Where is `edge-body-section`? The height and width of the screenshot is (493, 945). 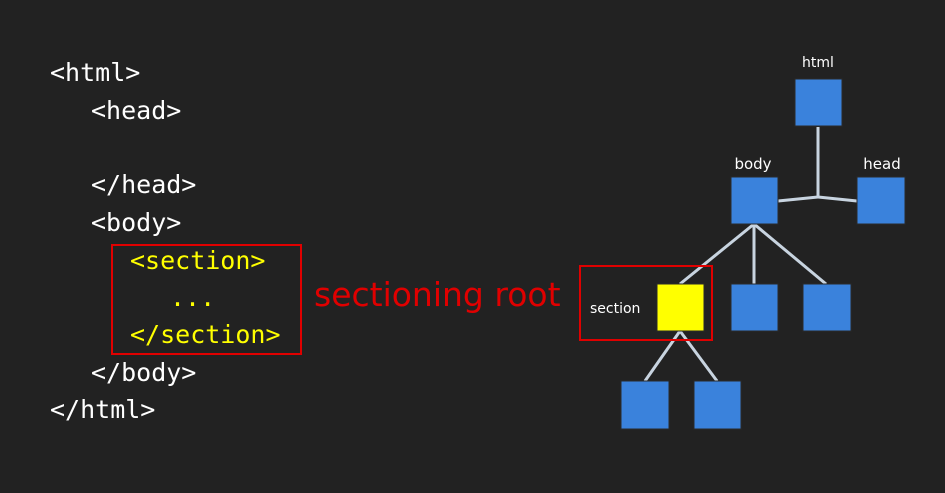 edge-body-section is located at coordinates (717, 254).